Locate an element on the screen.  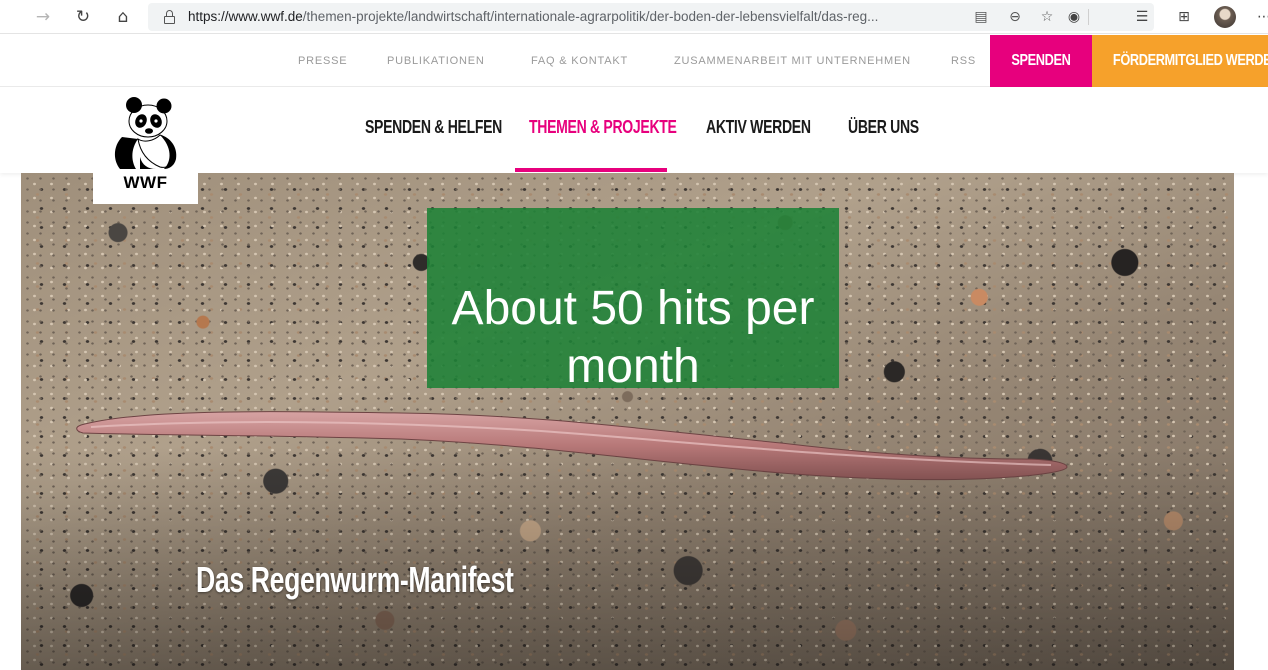
forward-icon: → is located at coordinates (43, 17).